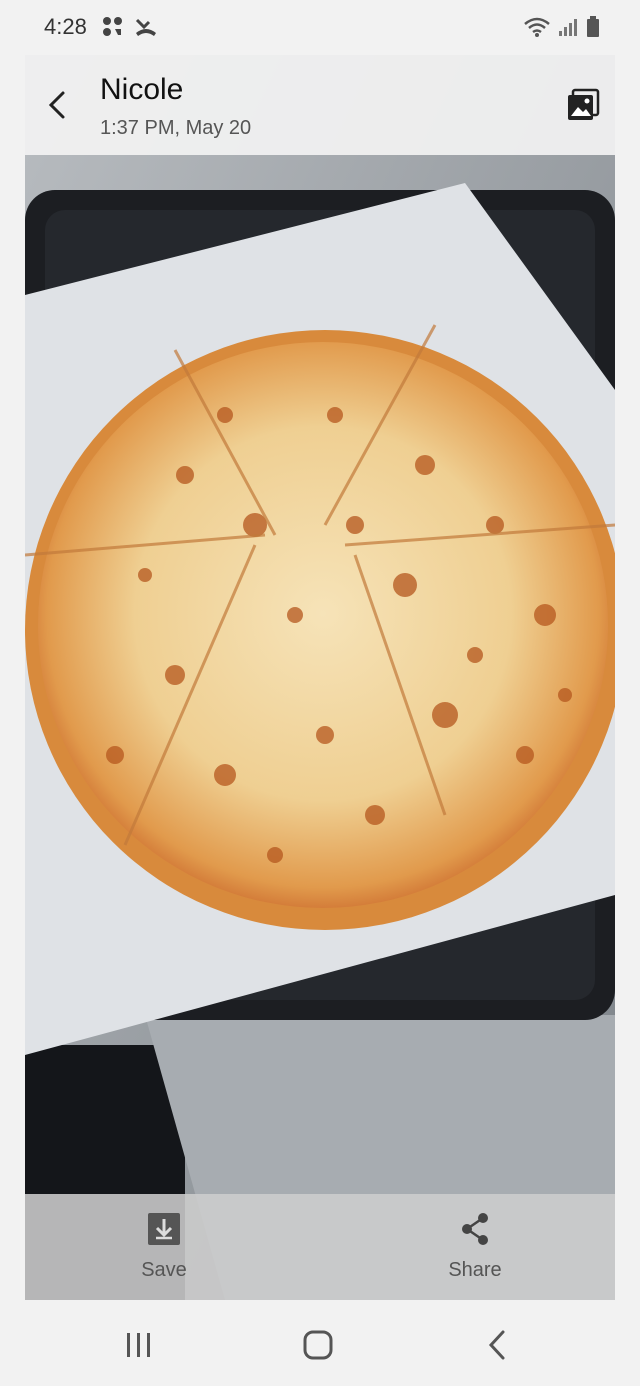 This screenshot has width=640, height=1386. Describe the element at coordinates (320, 105) in the screenshot. I see `viewer-header: Nicole 1:37 PM, May 20` at that location.